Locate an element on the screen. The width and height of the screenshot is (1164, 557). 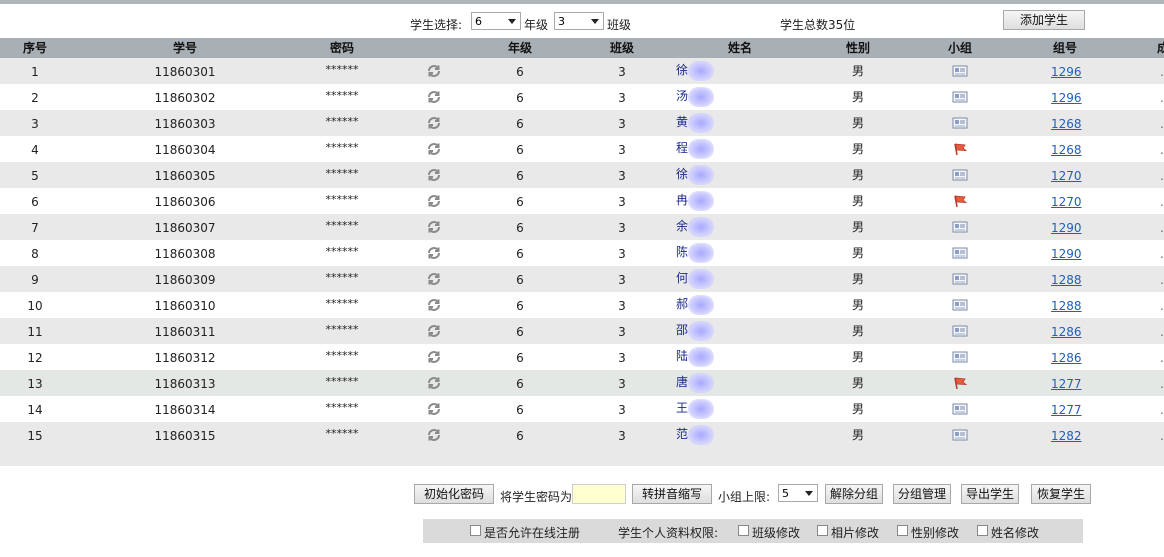
cell-class: 3 is located at coordinates (622, 332).